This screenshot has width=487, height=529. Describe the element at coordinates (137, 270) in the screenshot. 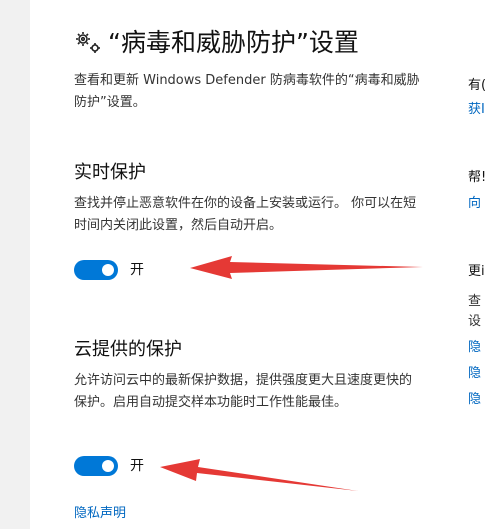

I see `realtime-toggle-state-label: 开` at that location.